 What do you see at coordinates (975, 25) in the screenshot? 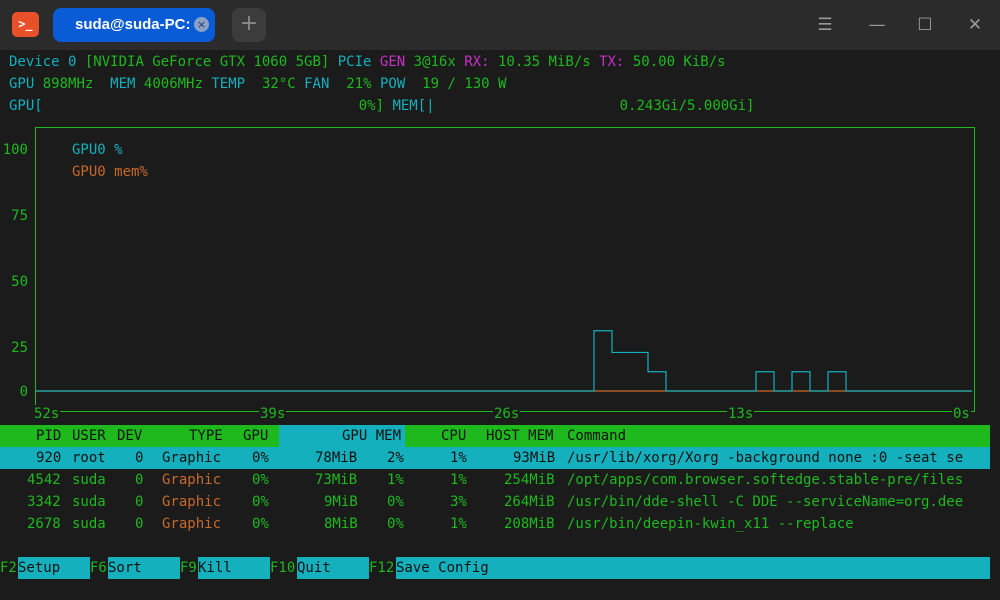
I see `close-icon: ✕` at bounding box center [975, 25].